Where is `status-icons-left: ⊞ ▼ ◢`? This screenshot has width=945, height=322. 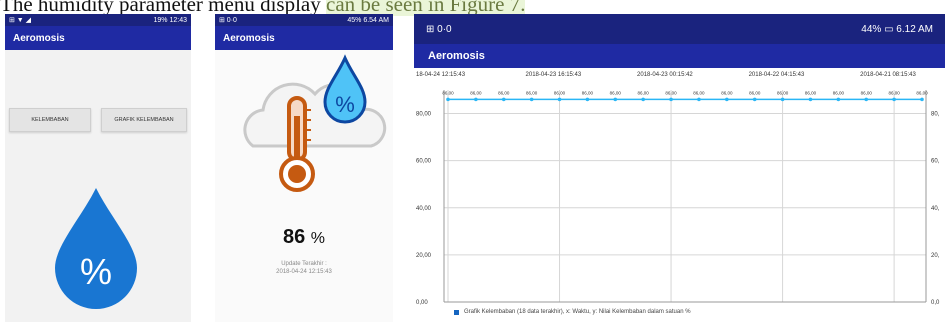 status-icons-left: ⊞ ▼ ◢ is located at coordinates (20, 20).